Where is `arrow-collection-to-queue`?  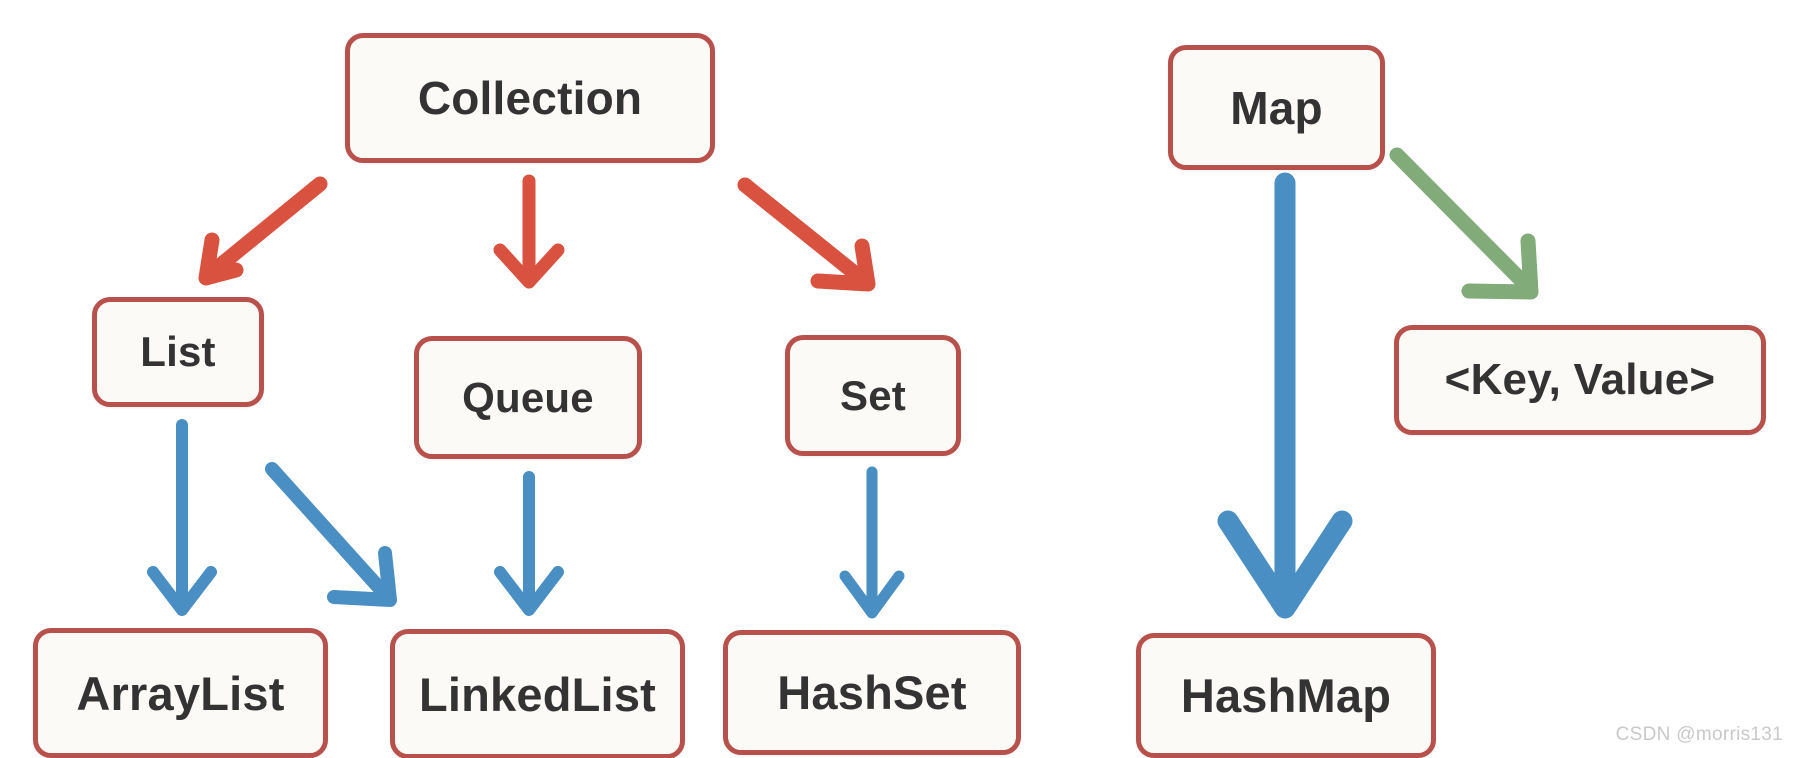 arrow-collection-to-queue is located at coordinates (529, 231).